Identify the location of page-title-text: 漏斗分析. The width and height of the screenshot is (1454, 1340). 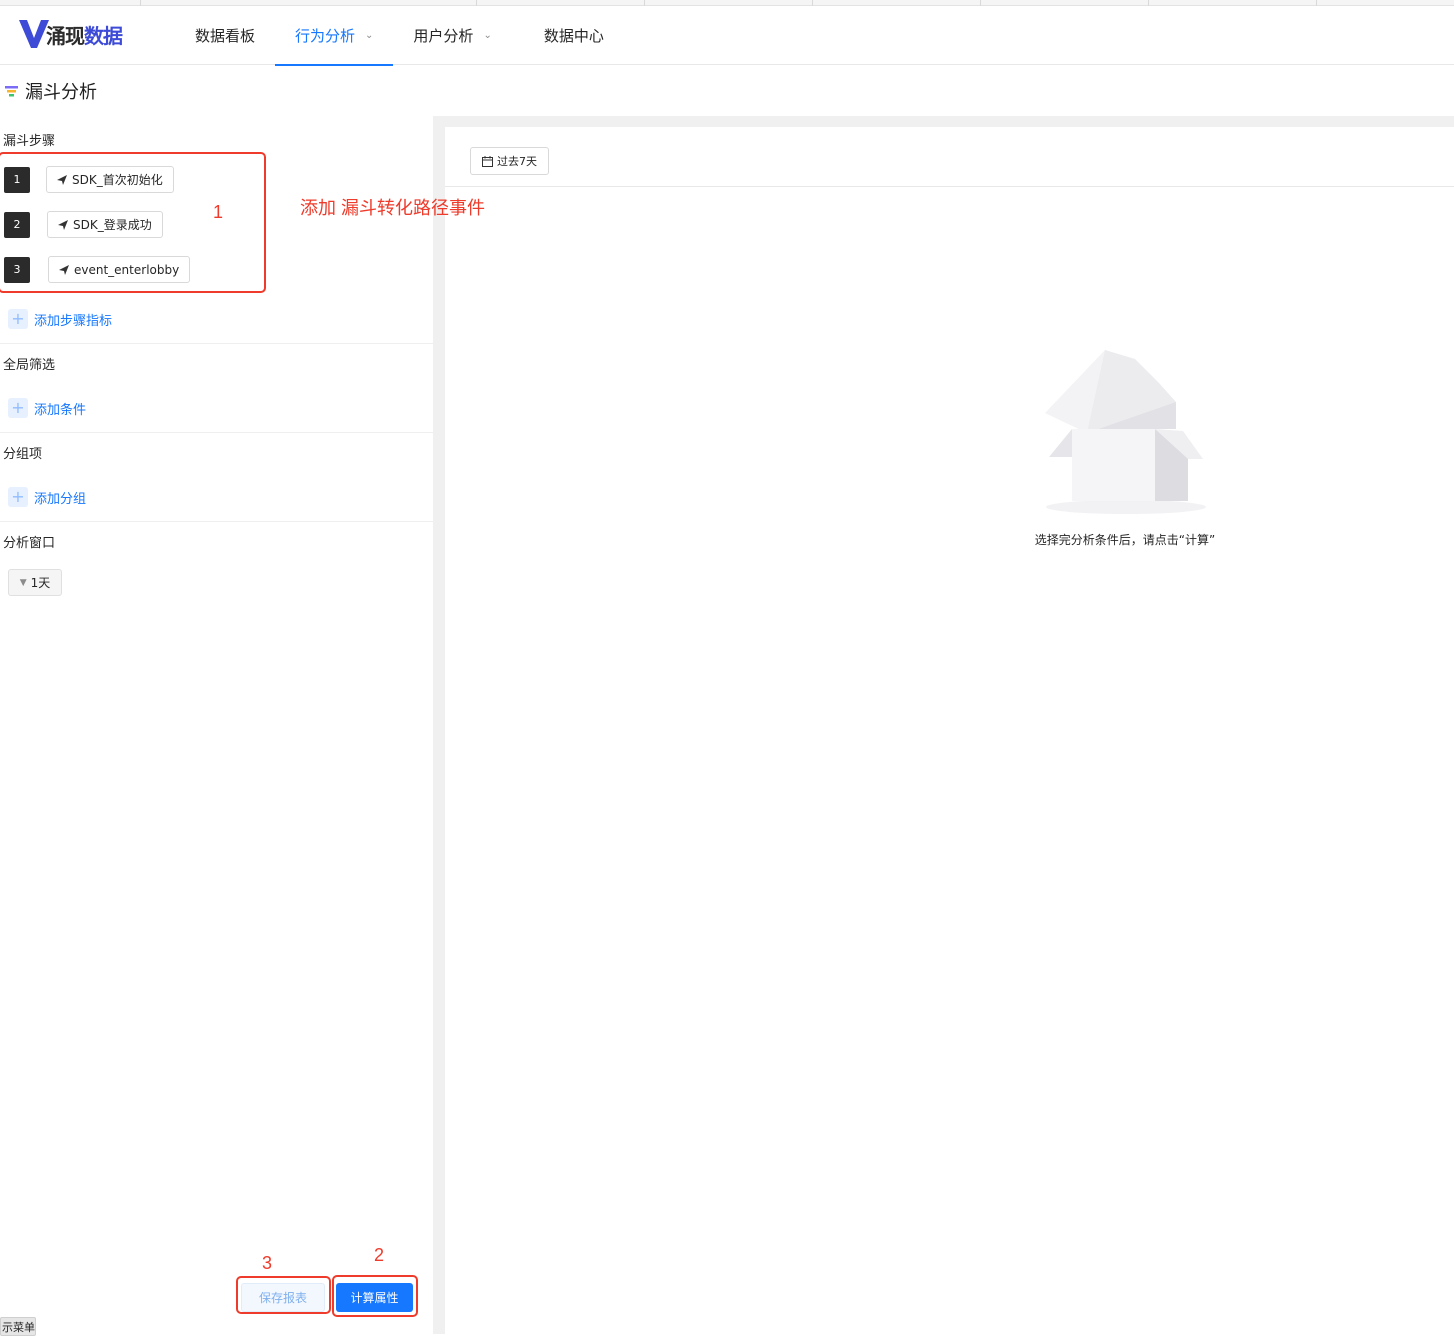
(61, 92).